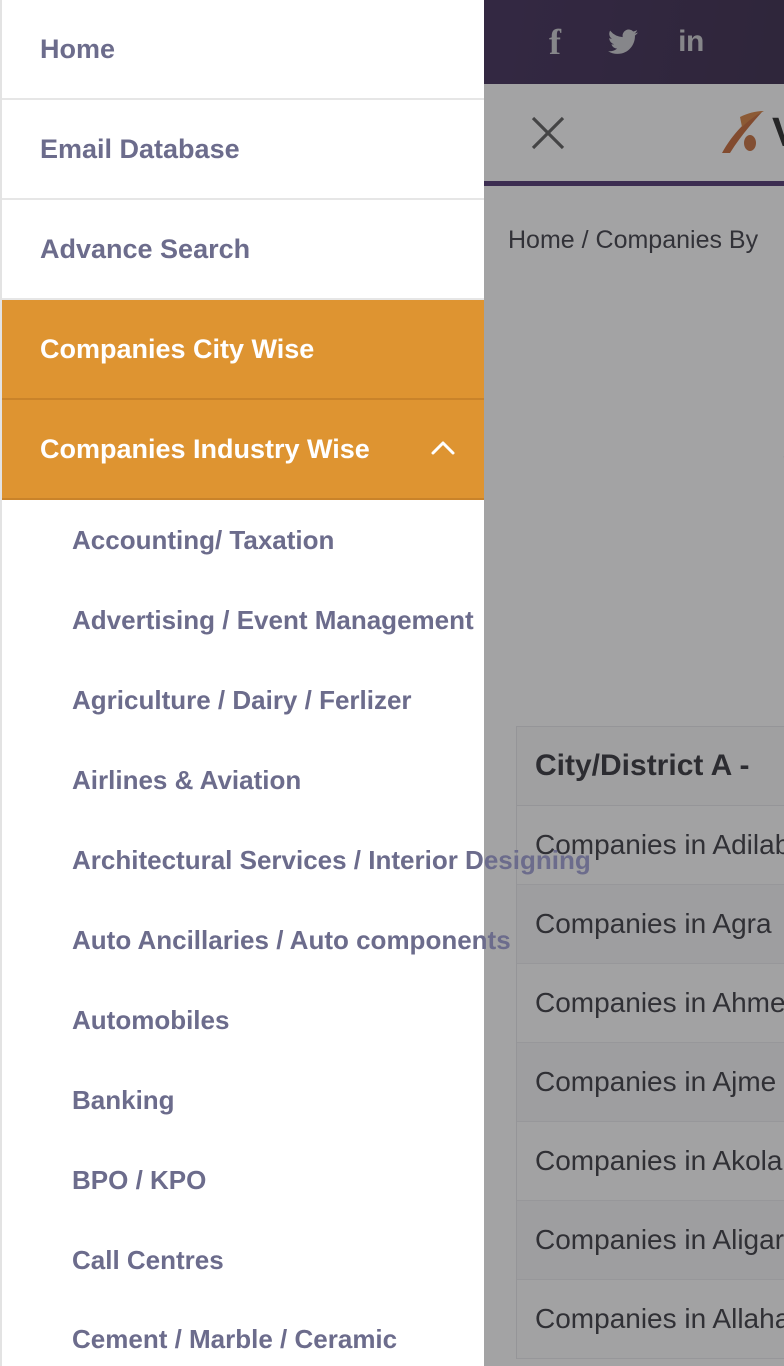  What do you see at coordinates (650, 924) in the screenshot?
I see `table-row: Companies in Agra` at bounding box center [650, 924].